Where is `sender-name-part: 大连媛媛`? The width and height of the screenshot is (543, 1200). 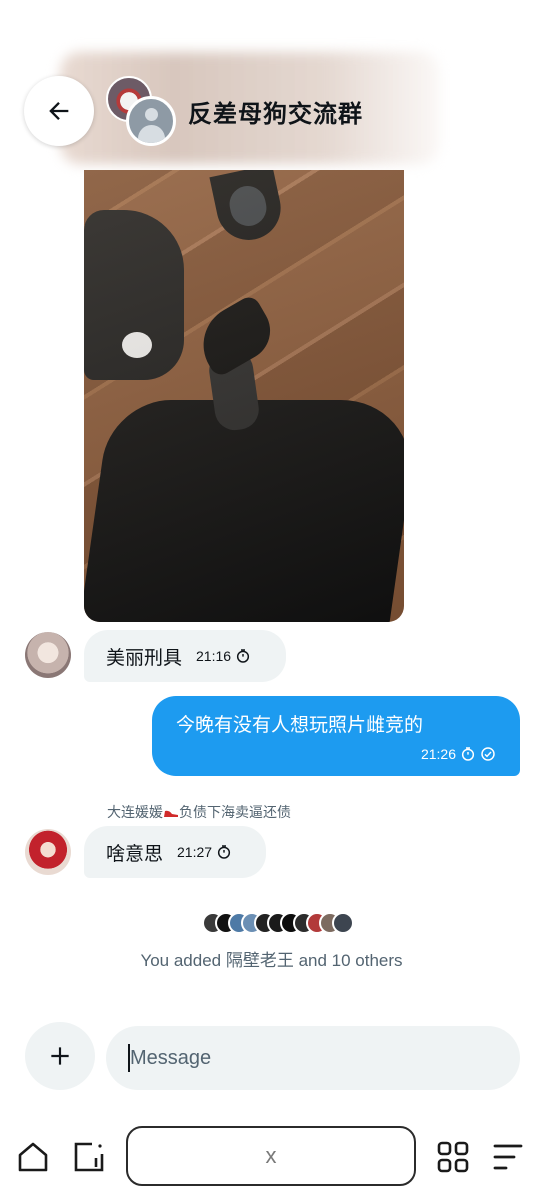
sender-name-part: 大连媛媛 is located at coordinates (135, 812).